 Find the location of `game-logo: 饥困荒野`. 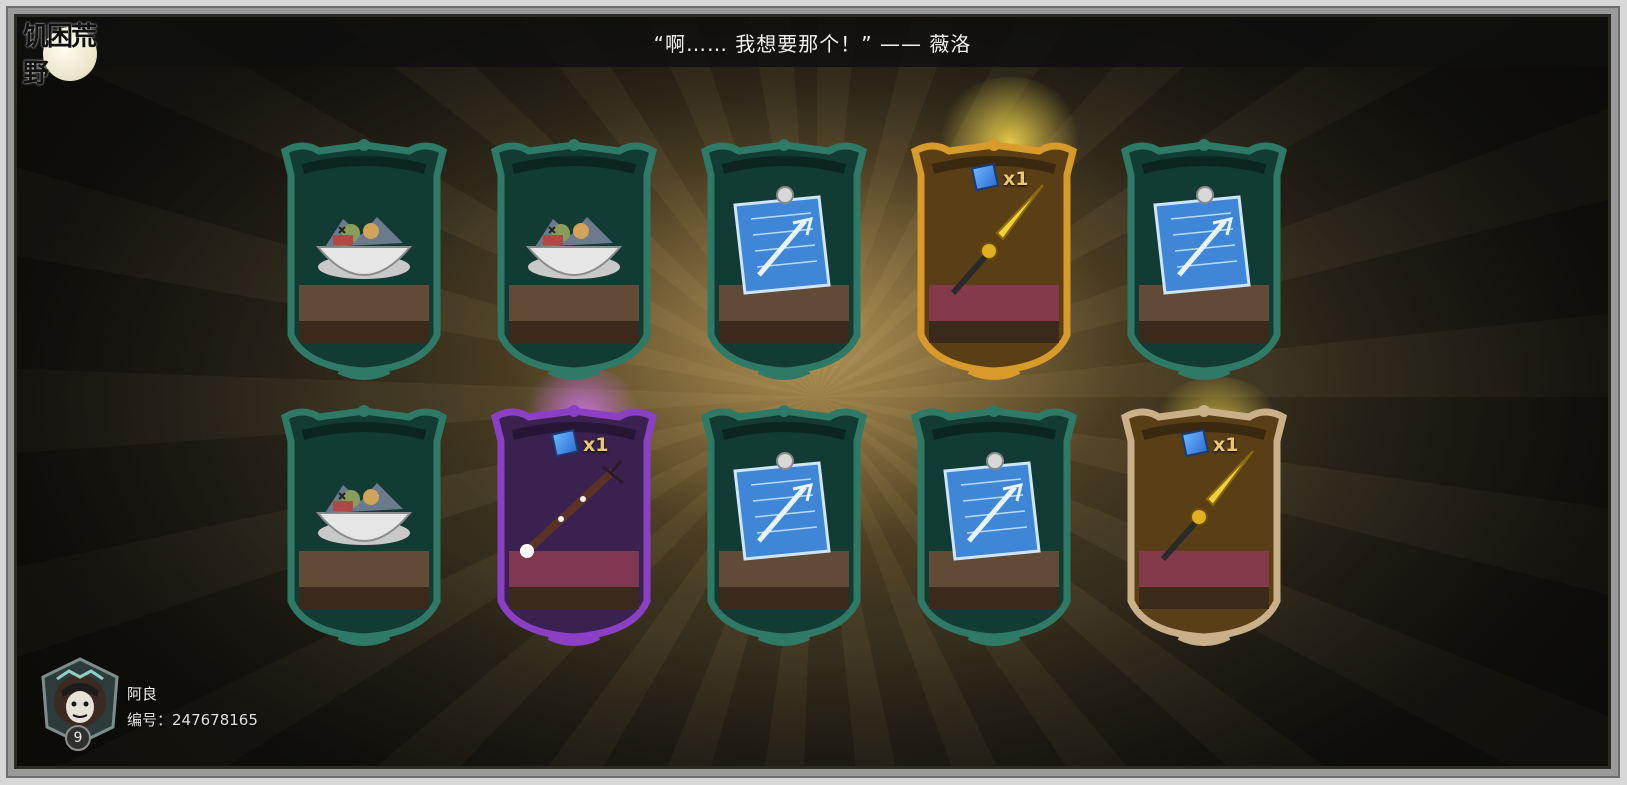

game-logo: 饥困荒野 is located at coordinates (69, 55).